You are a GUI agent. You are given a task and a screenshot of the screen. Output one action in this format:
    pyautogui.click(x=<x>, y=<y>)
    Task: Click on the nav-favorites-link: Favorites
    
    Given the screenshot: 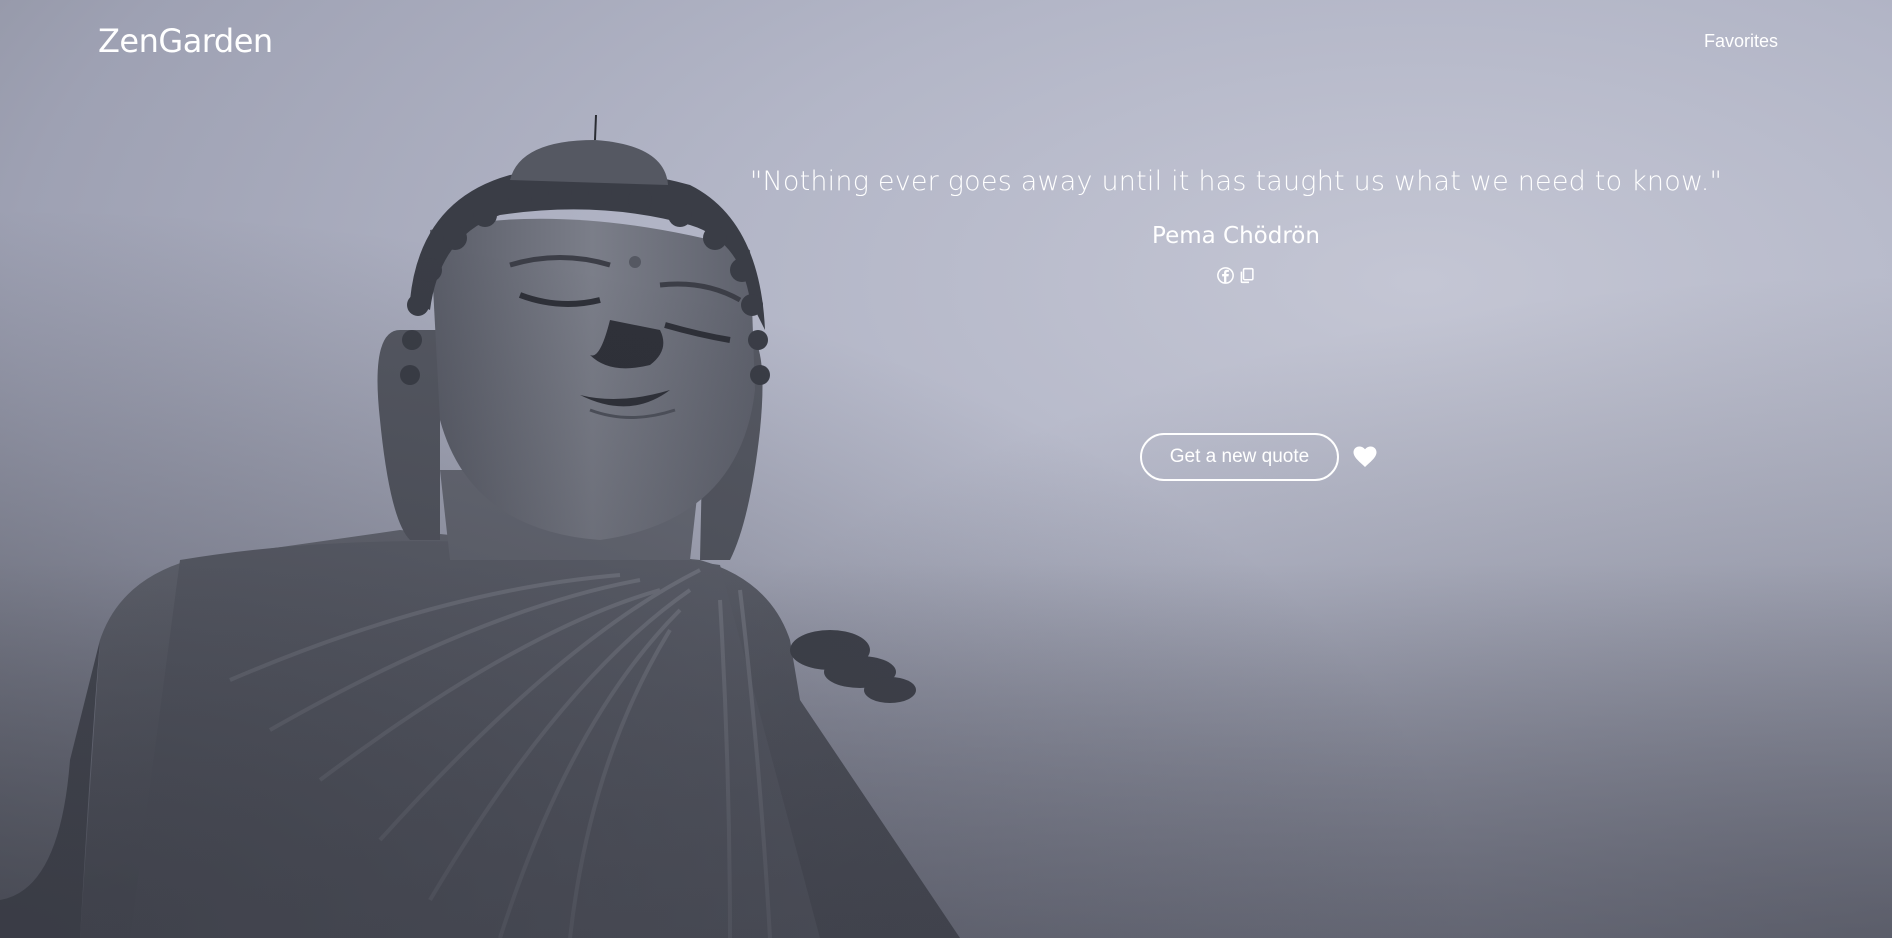 What is the action you would take?
    pyautogui.click(x=1741, y=41)
    